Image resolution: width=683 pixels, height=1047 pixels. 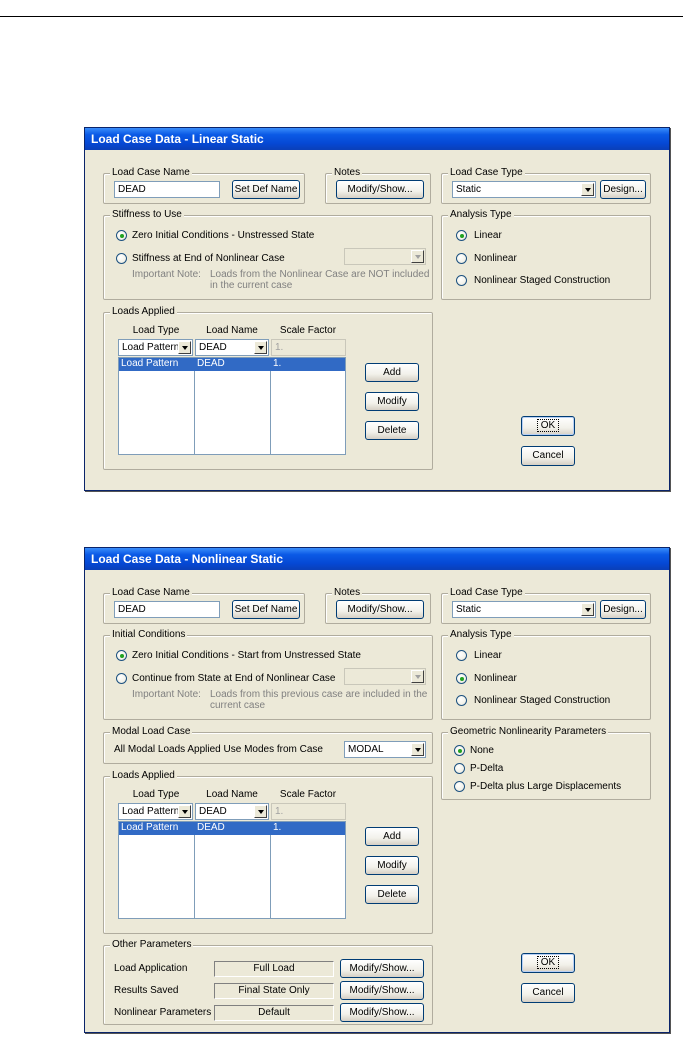 What do you see at coordinates (469, 609) in the screenshot?
I see `select-value: Static` at bounding box center [469, 609].